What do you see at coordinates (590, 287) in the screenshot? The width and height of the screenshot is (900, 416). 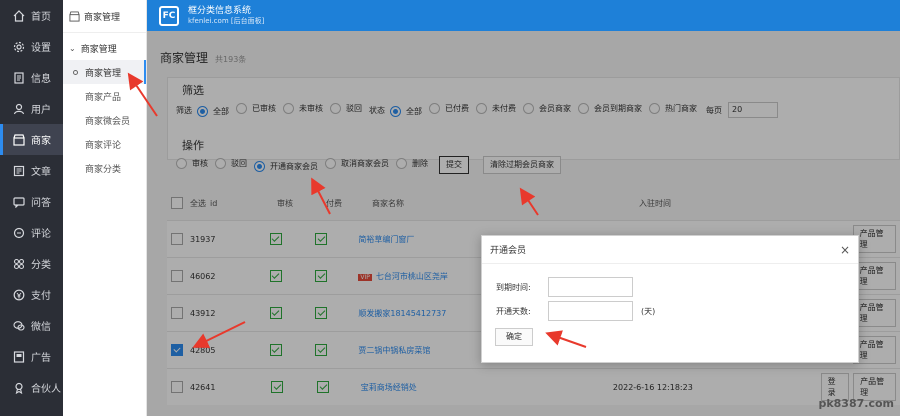 I see `expire-time-input` at bounding box center [590, 287].